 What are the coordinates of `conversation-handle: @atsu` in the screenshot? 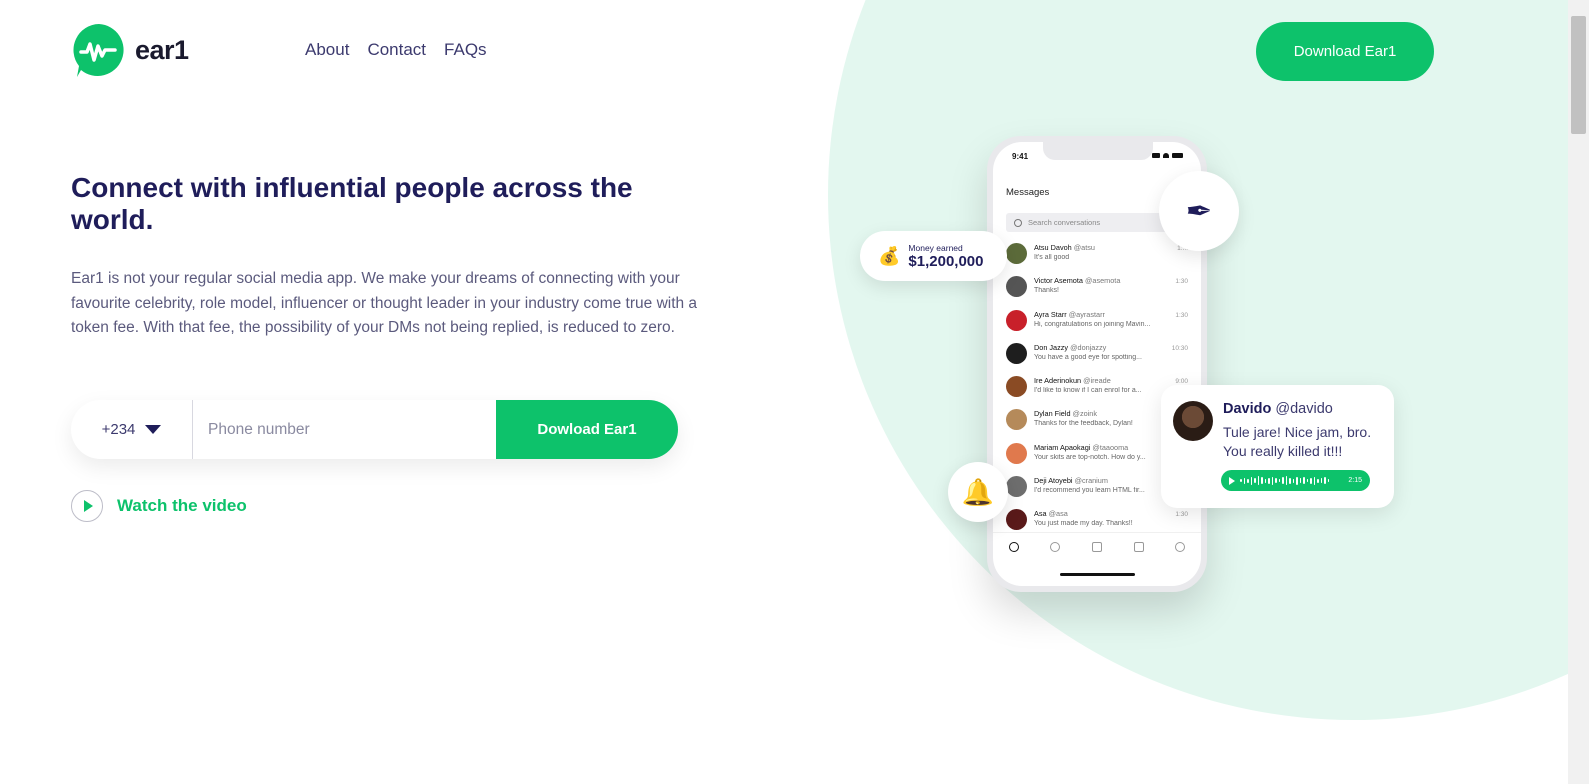 It's located at (1084, 247).